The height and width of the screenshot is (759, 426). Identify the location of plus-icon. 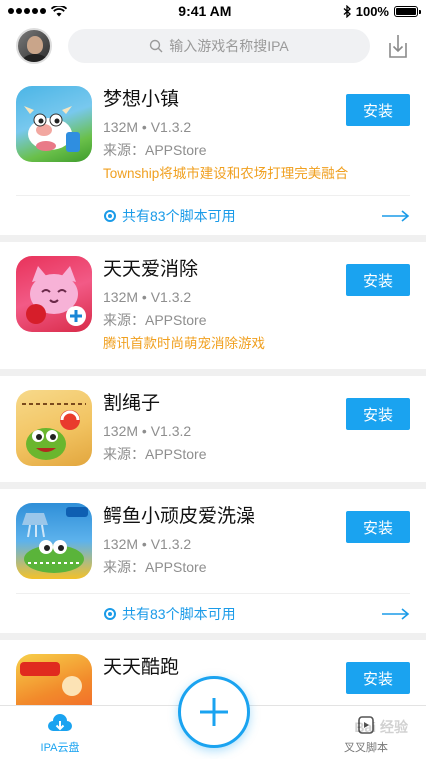
(214, 712).